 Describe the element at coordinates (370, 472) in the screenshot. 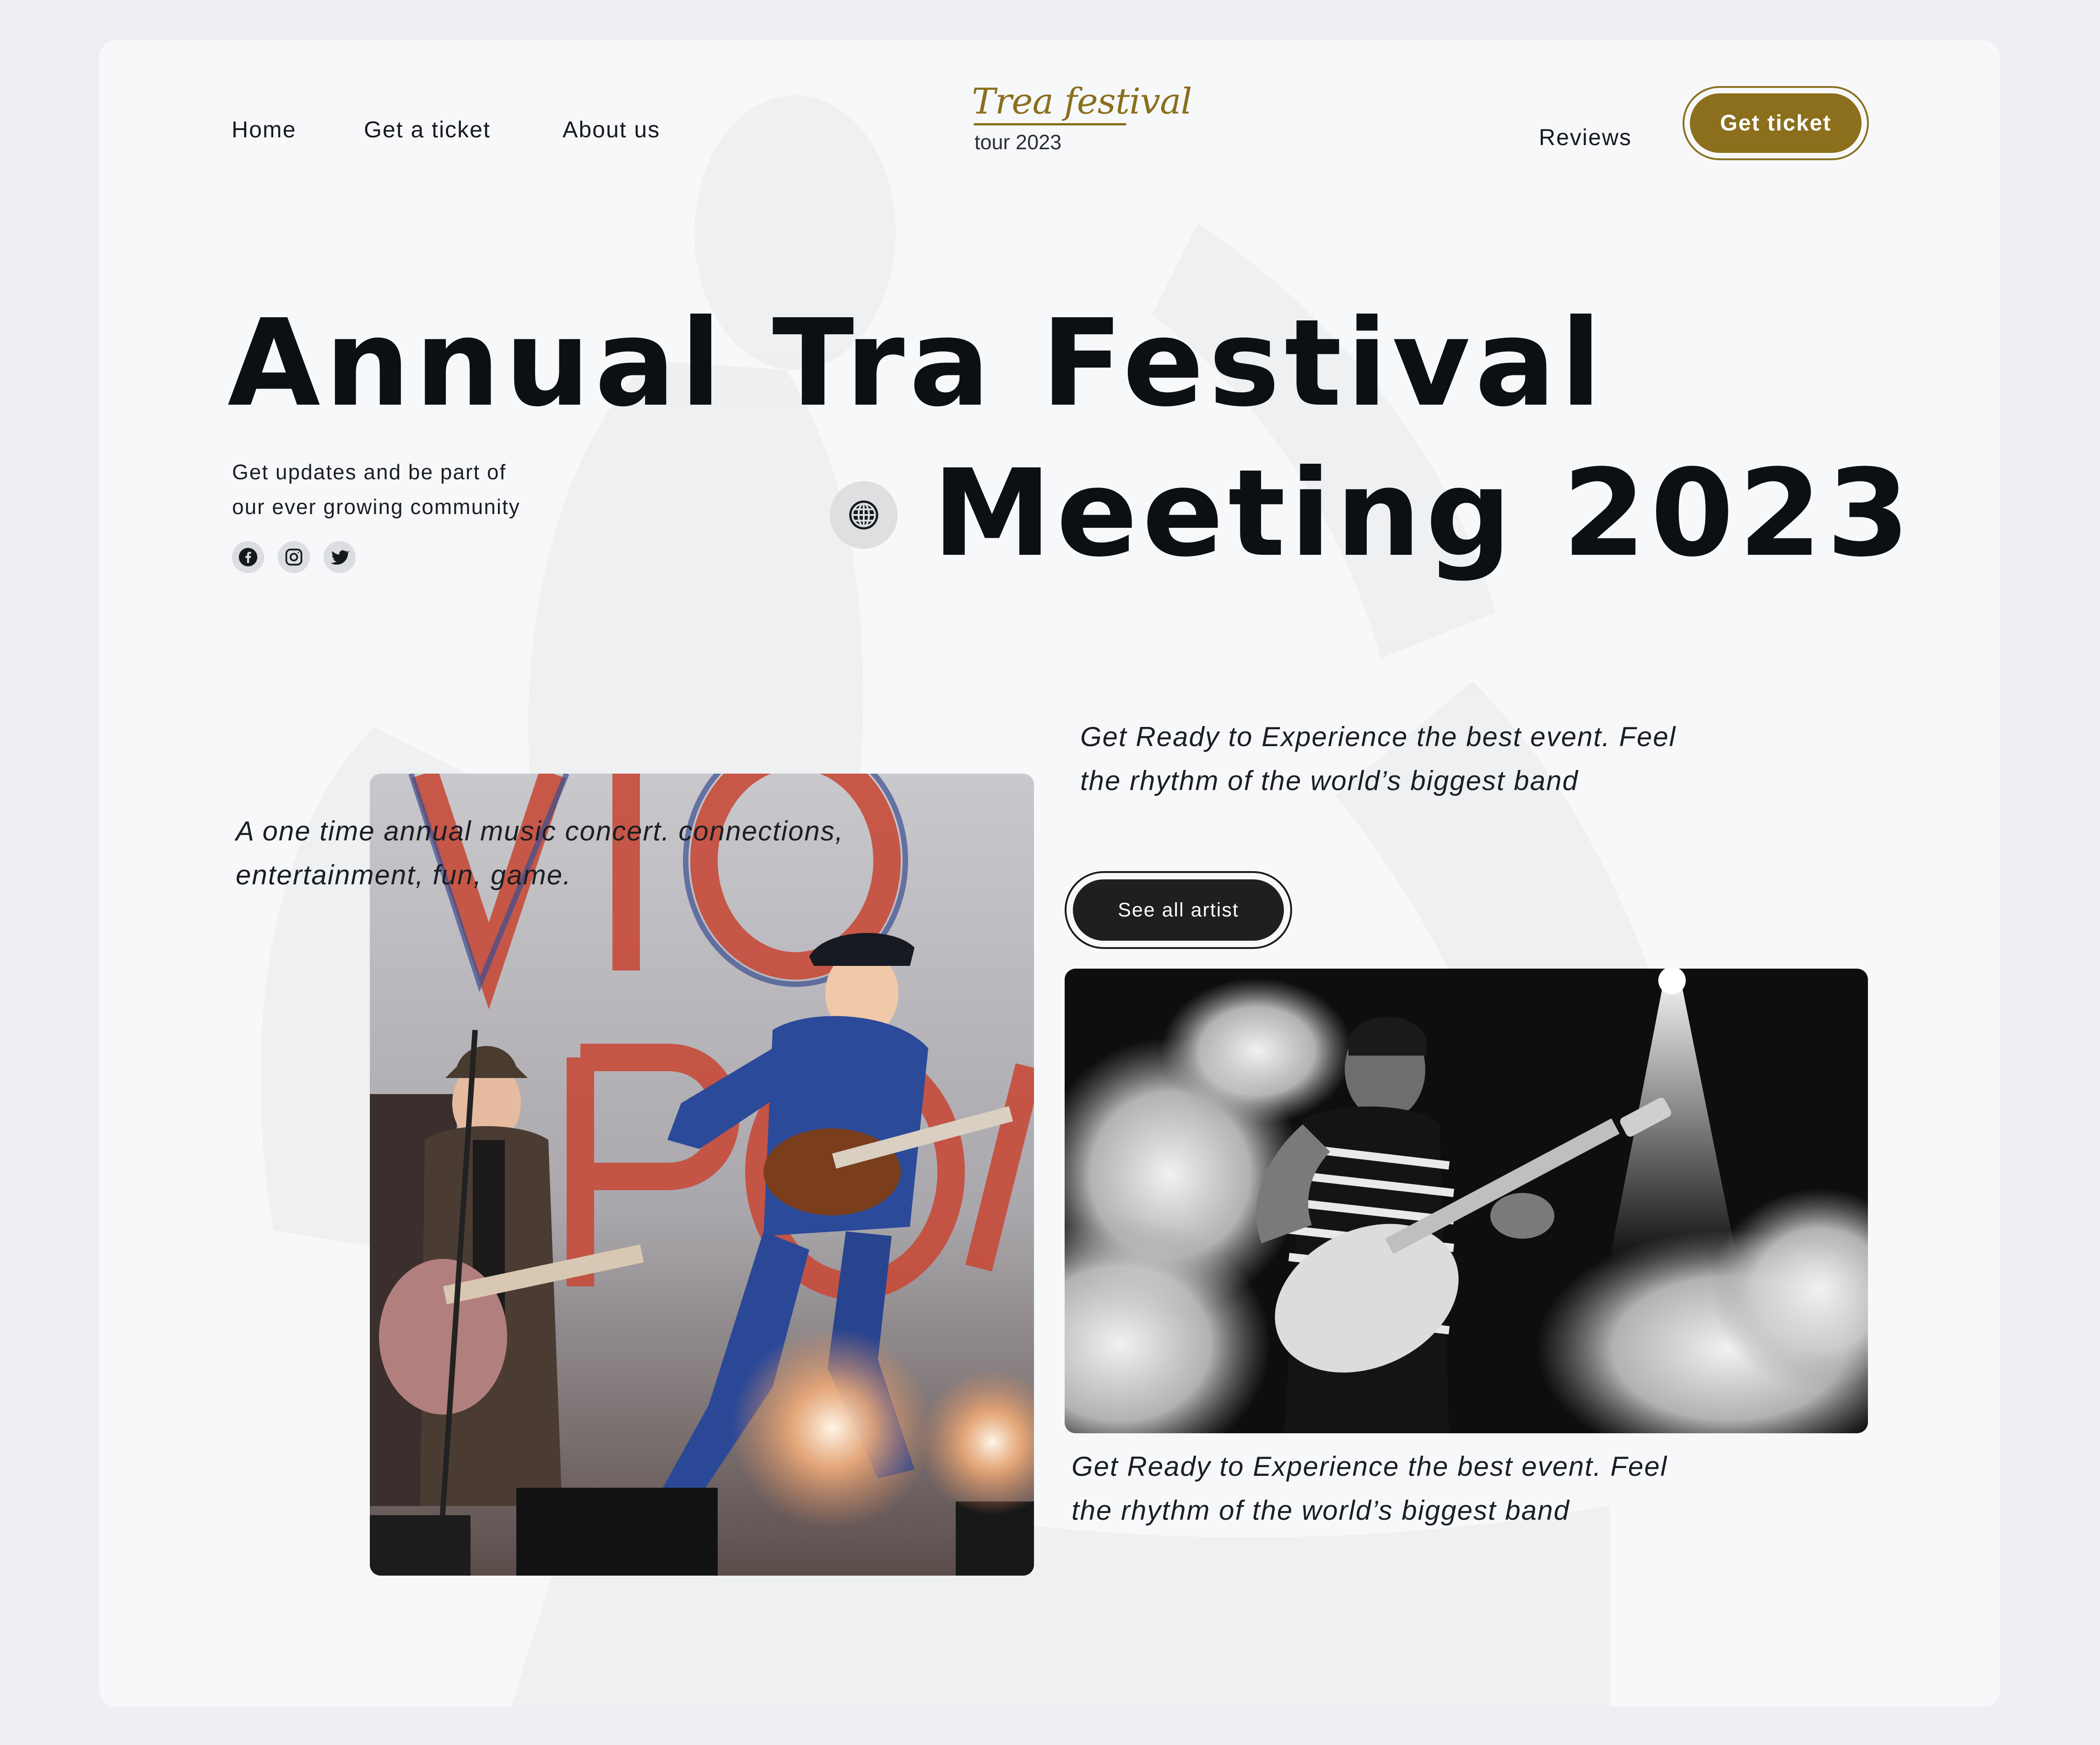

I see `hero-tagline-line-1: Get updates and be part of` at that location.